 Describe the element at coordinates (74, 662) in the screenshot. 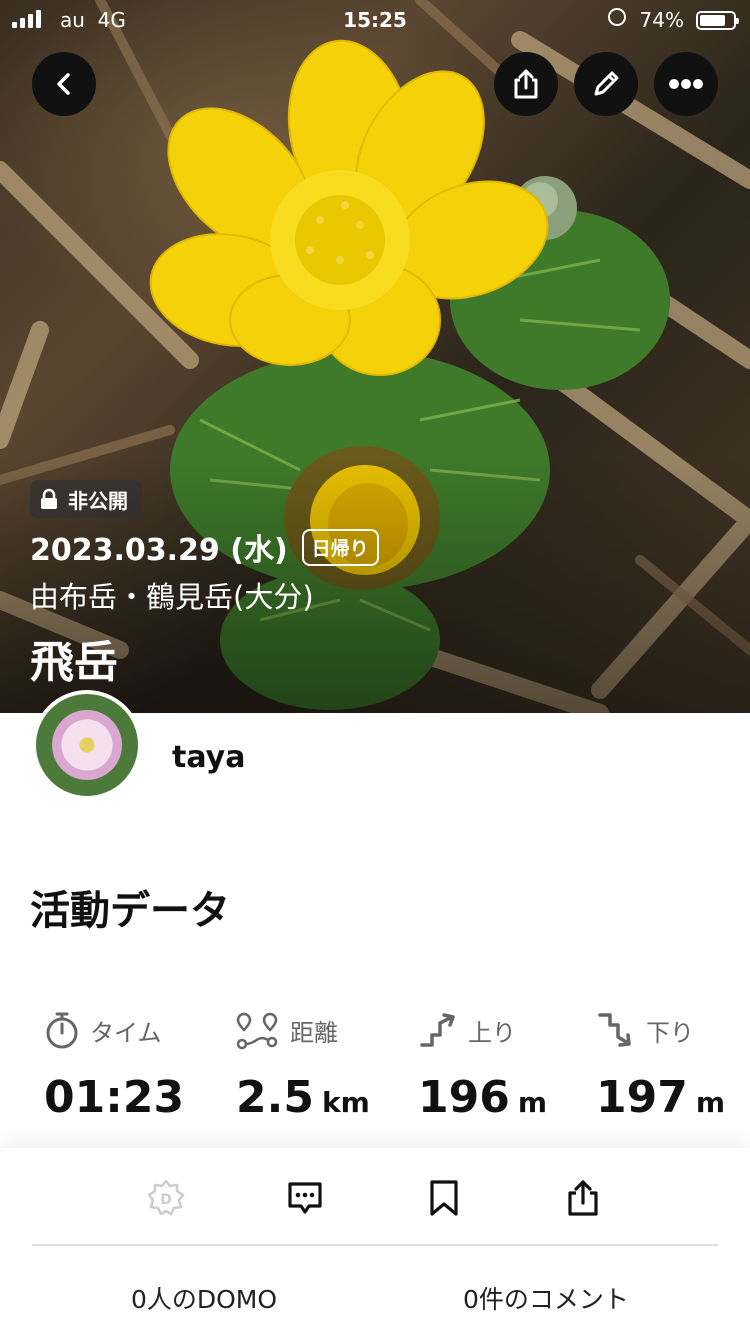

I see `mountain-title: 飛岳` at that location.